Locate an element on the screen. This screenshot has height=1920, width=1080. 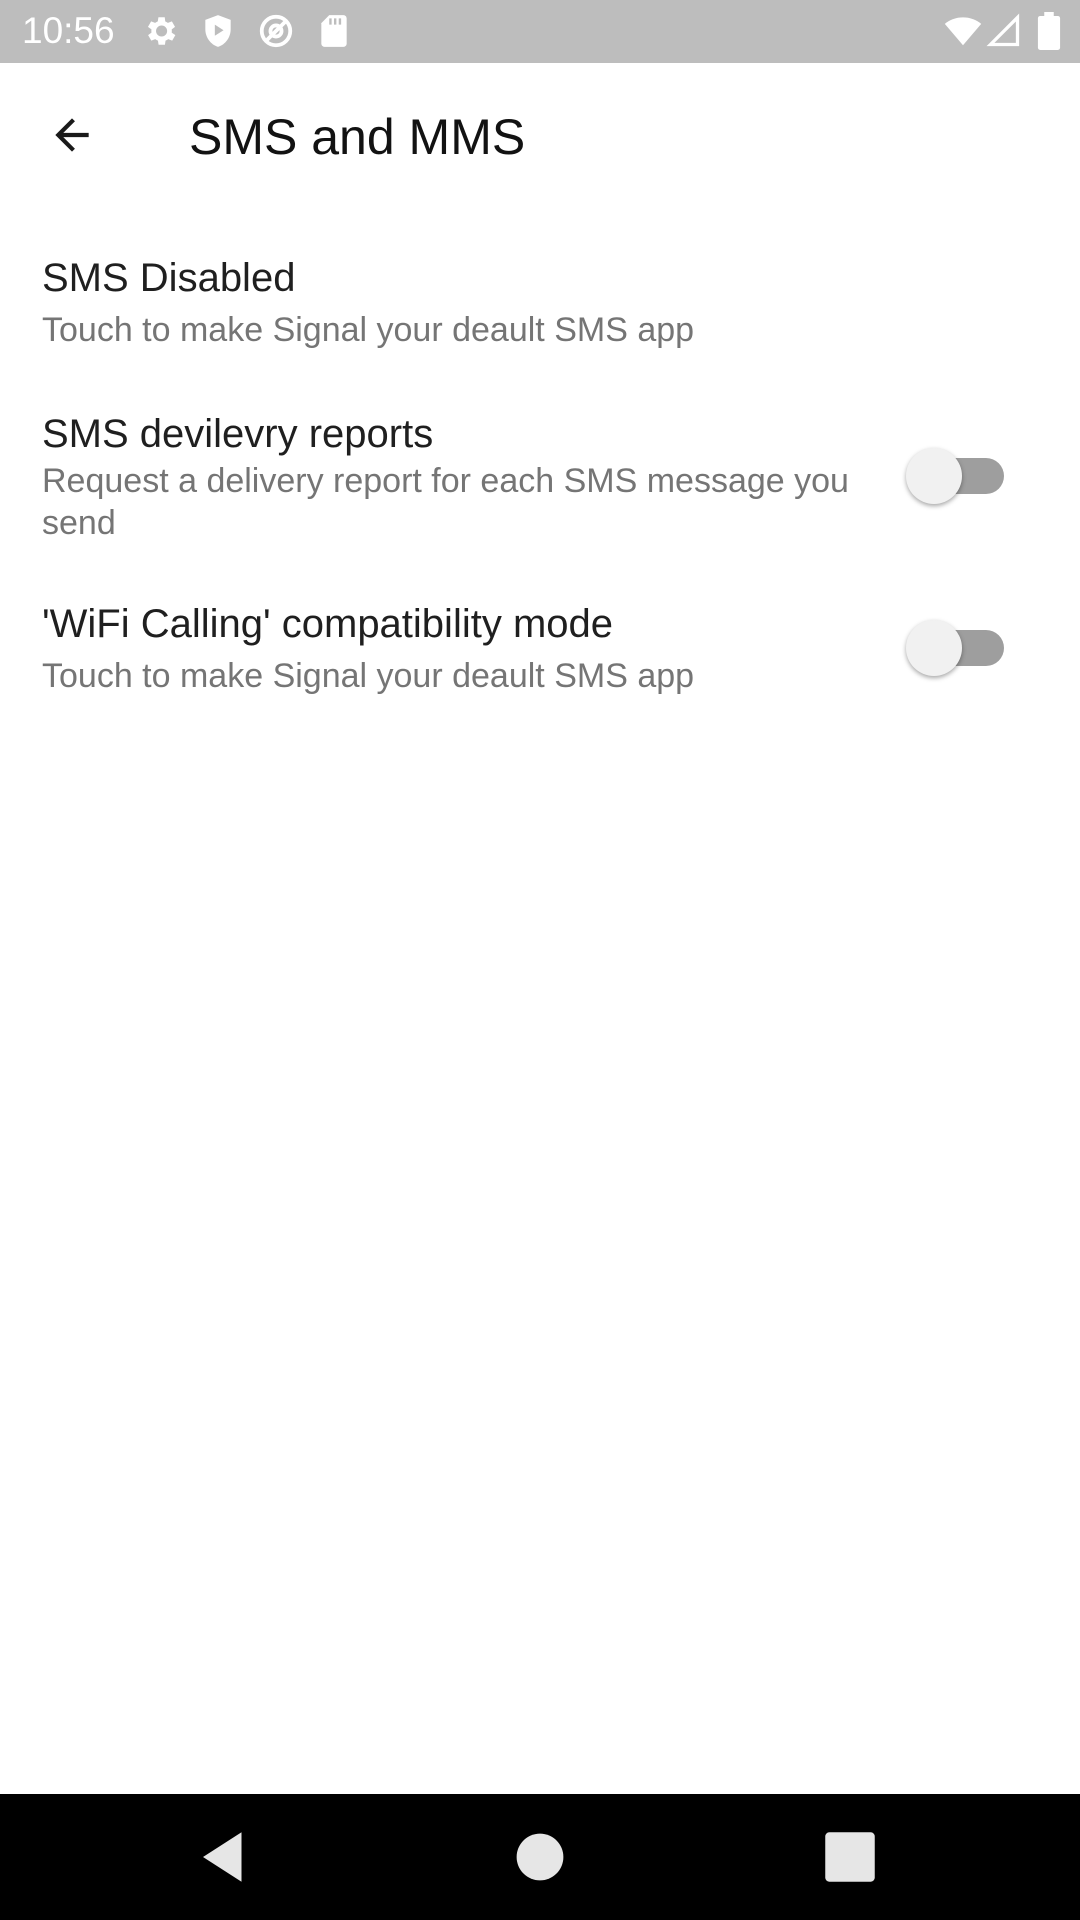
back-button is located at coordinates (72, 137).